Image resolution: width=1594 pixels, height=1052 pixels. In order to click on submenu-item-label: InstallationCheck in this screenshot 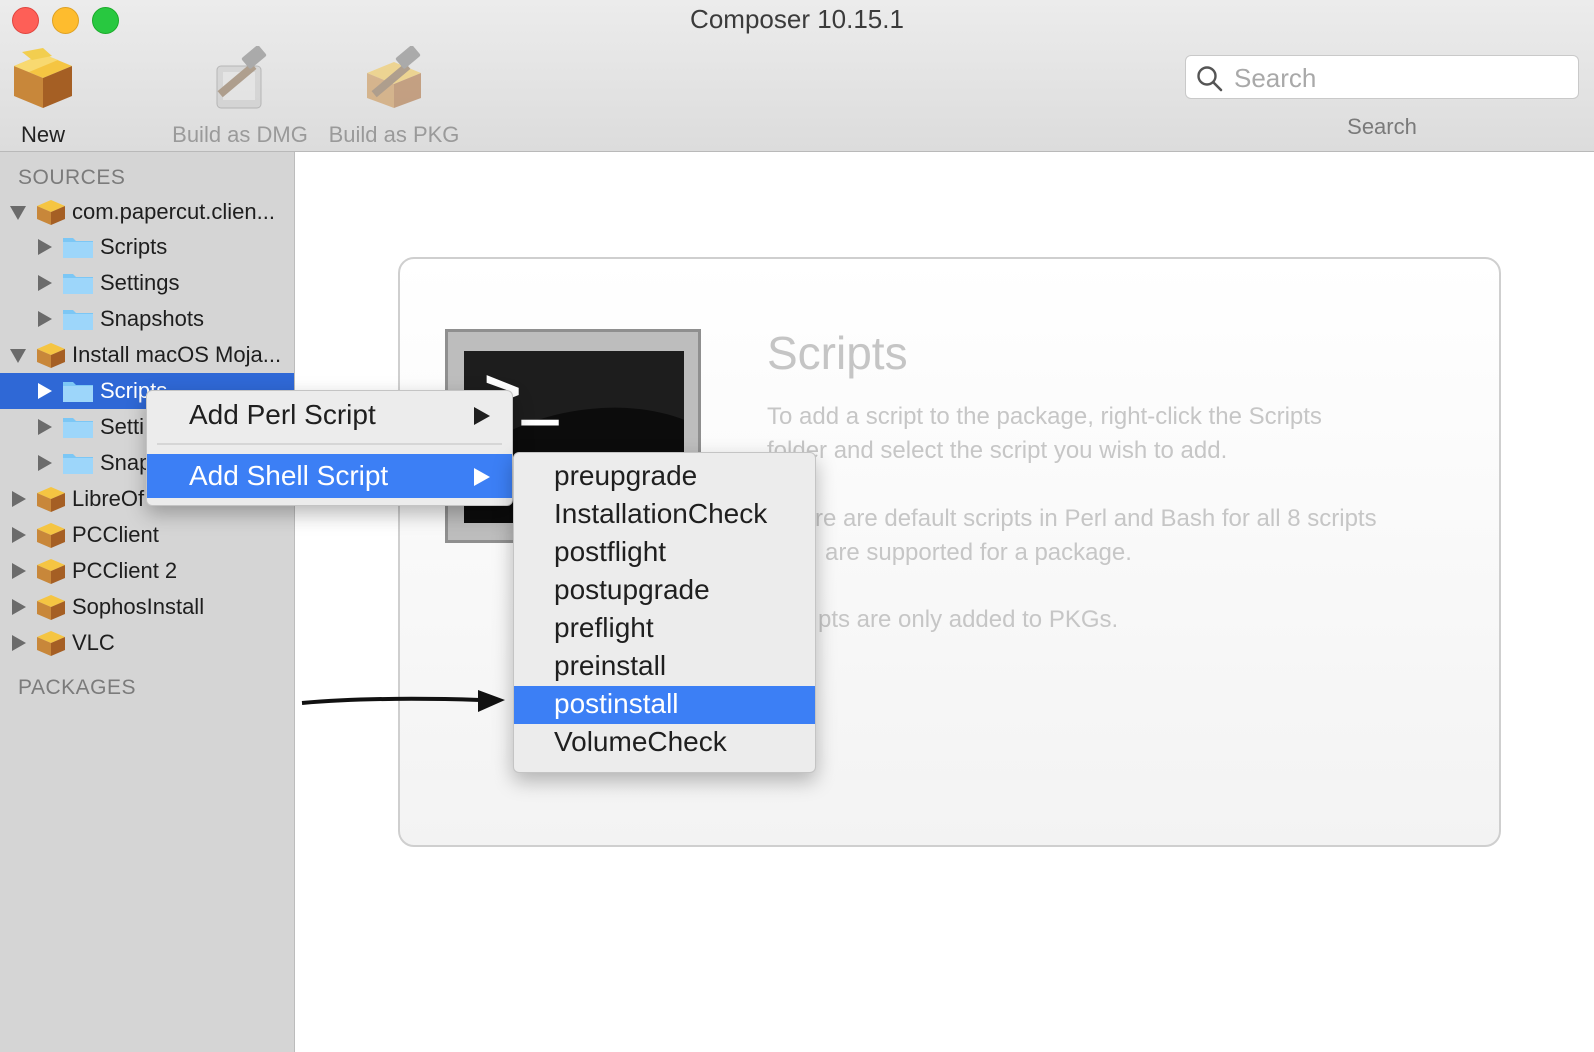, I will do `click(661, 513)`.